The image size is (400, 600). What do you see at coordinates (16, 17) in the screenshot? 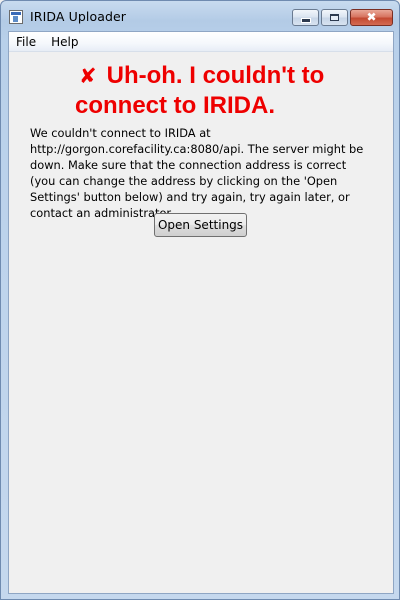
I see `application-icon` at bounding box center [16, 17].